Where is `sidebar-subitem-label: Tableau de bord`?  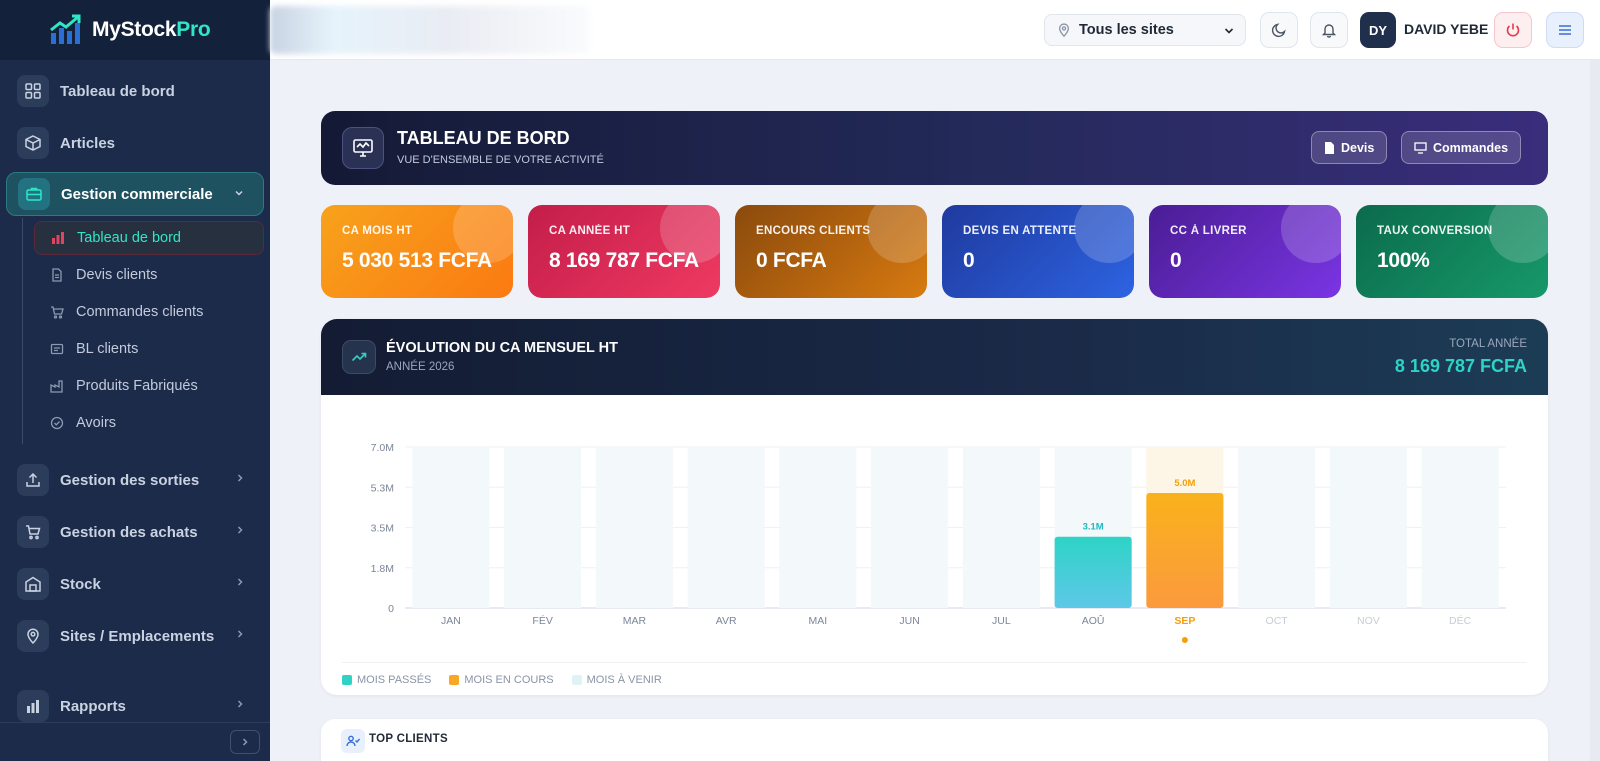
sidebar-subitem-label: Tableau de bord is located at coordinates (129, 238).